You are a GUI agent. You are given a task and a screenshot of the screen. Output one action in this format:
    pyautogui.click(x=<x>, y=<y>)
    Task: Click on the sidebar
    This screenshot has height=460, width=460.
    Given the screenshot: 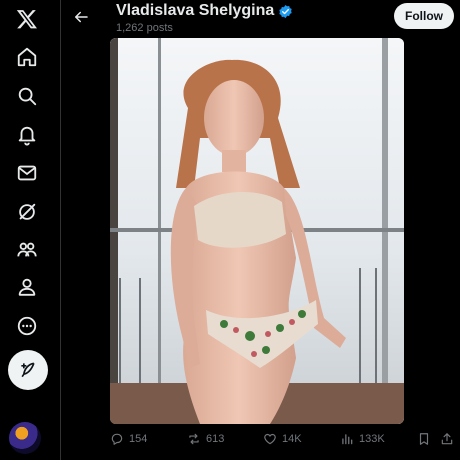 What is the action you would take?
    pyautogui.click(x=28, y=230)
    